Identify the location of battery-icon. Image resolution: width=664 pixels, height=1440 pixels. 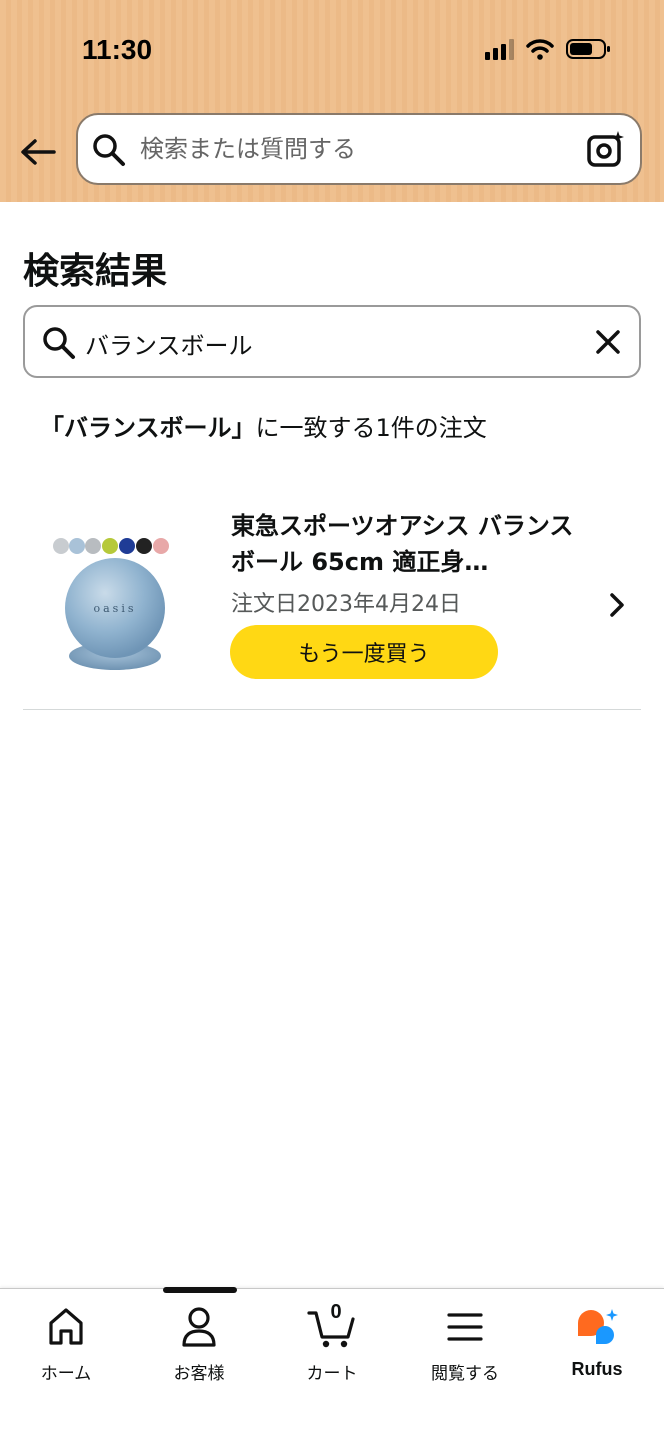
(588, 49).